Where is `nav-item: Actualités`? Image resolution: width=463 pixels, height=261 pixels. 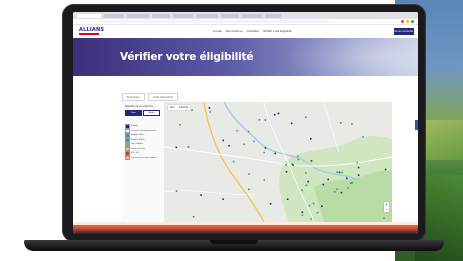
nav-item: Actualités is located at coordinates (253, 31).